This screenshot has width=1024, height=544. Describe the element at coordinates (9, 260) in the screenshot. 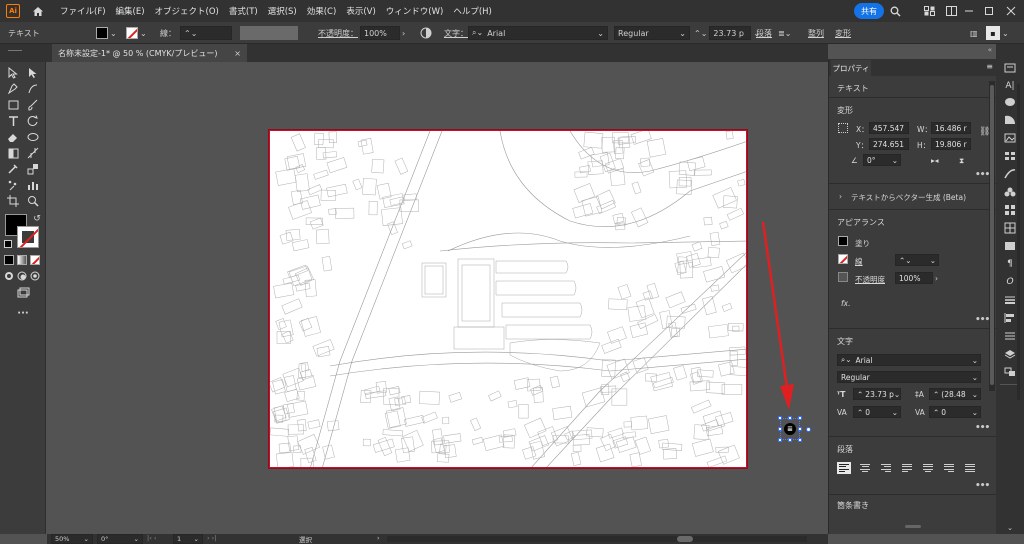

I see `color-mode-icon` at that location.